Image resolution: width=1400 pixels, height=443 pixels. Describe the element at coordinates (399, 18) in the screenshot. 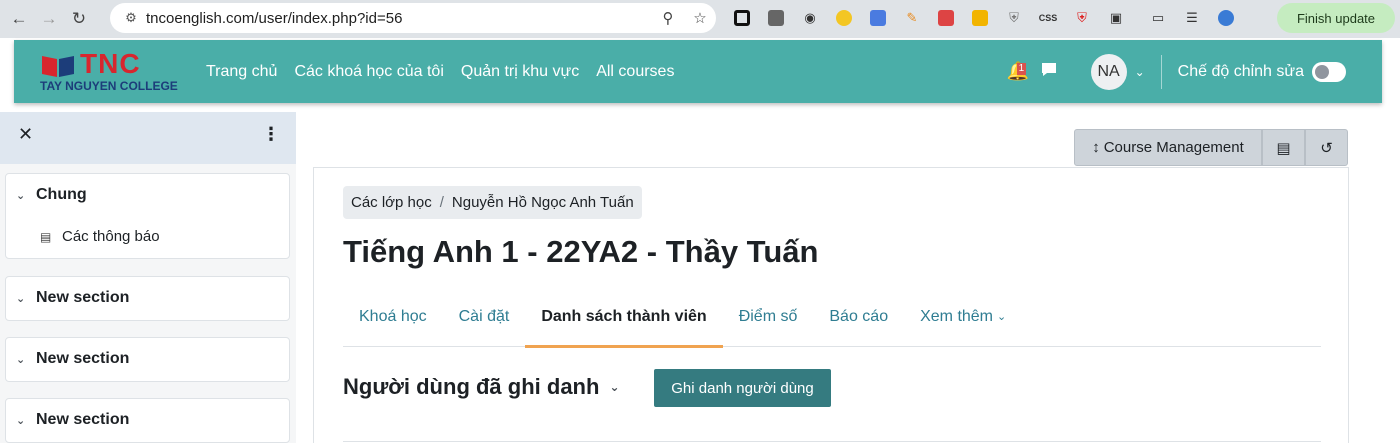

I see `url-text: tncoenglish.com/user/index.php?id=56` at that location.